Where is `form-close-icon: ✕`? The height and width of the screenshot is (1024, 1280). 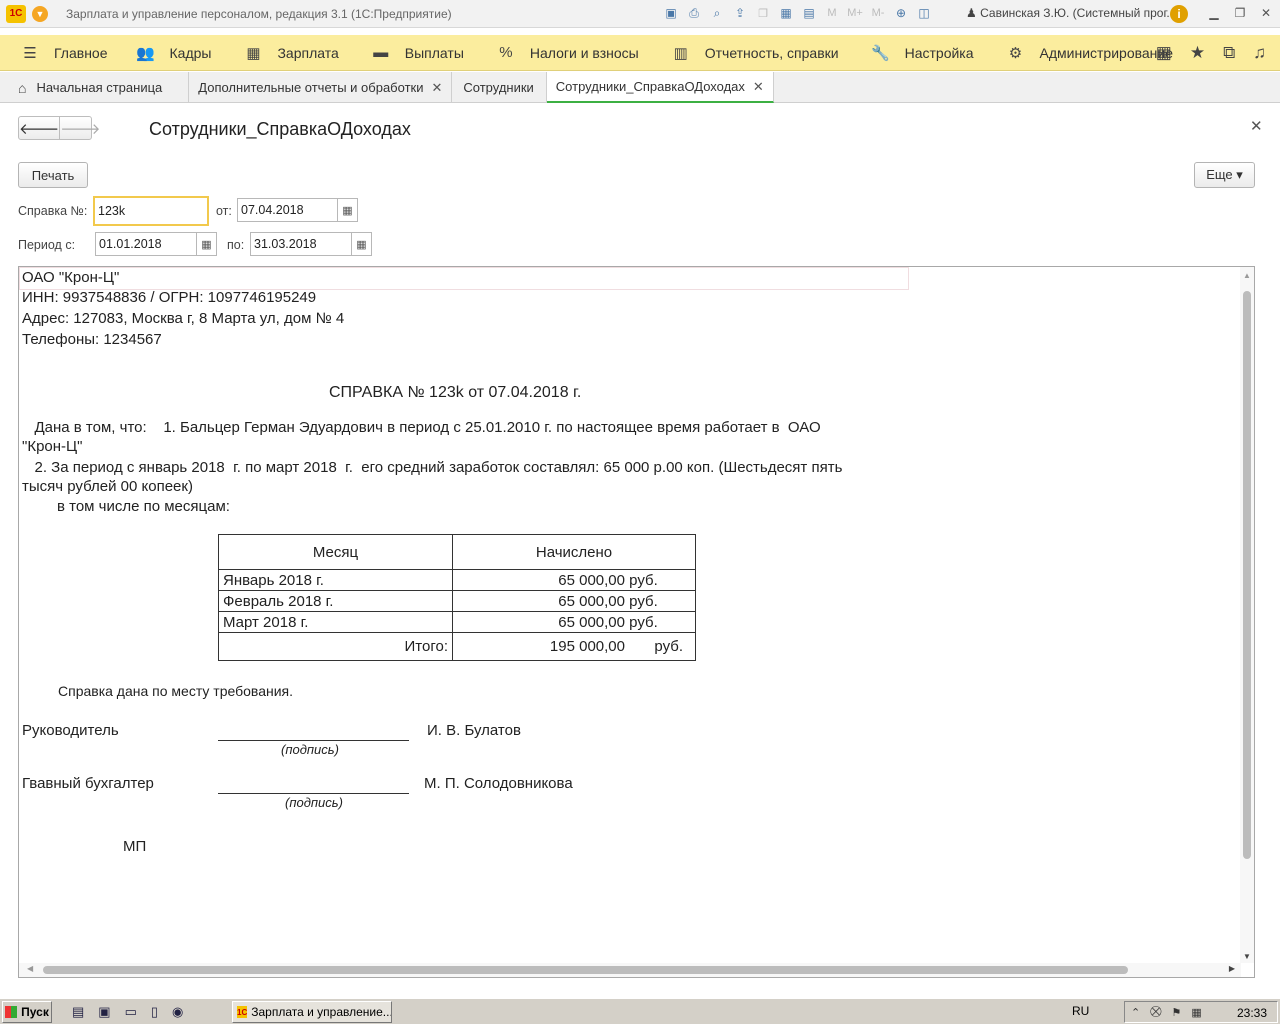
form-close-icon: ✕ is located at coordinates (1256, 126).